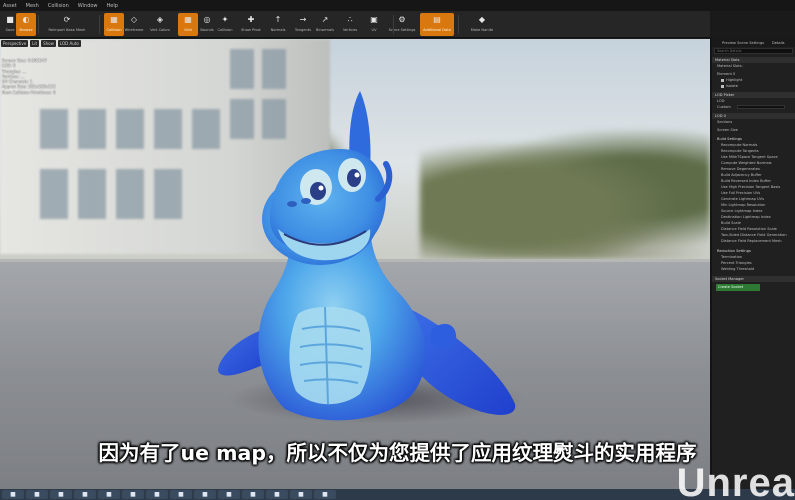 The width and height of the screenshot is (795, 500). I want to click on toolbar-label: Grid, so click(188, 30).